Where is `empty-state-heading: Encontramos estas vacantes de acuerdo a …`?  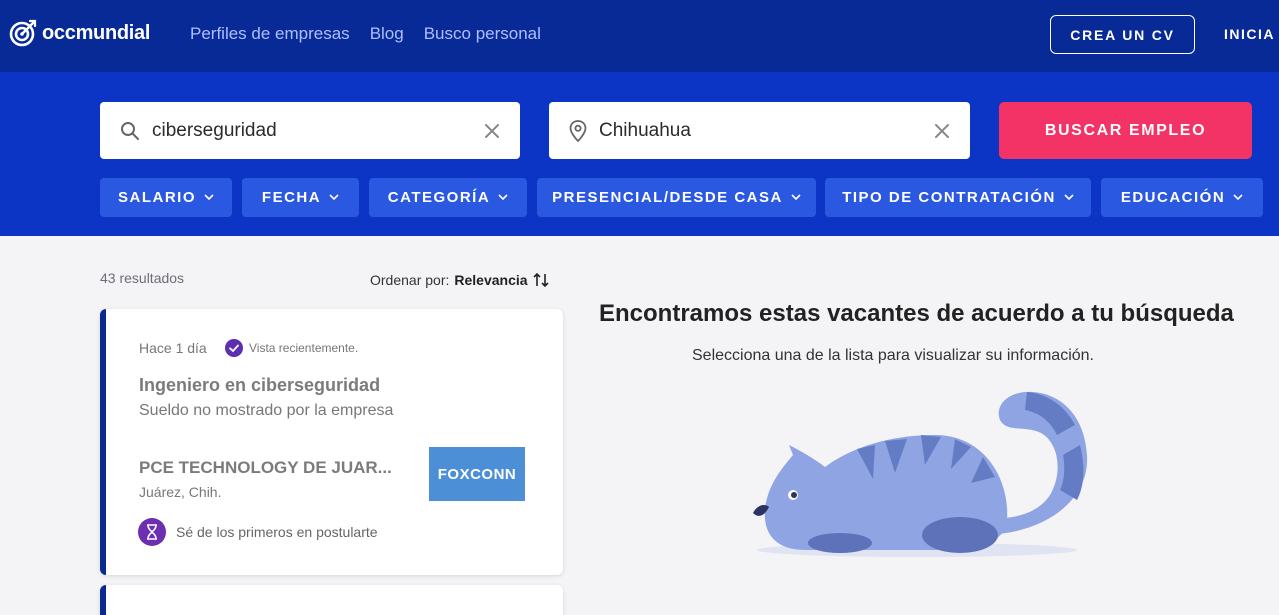
empty-state-heading: Encontramos estas vacantes de acuerdo a … is located at coordinates (916, 313).